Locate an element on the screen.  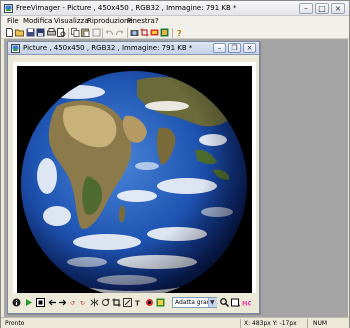
menu-modifica: Modifica is located at coordinates (37, 21).